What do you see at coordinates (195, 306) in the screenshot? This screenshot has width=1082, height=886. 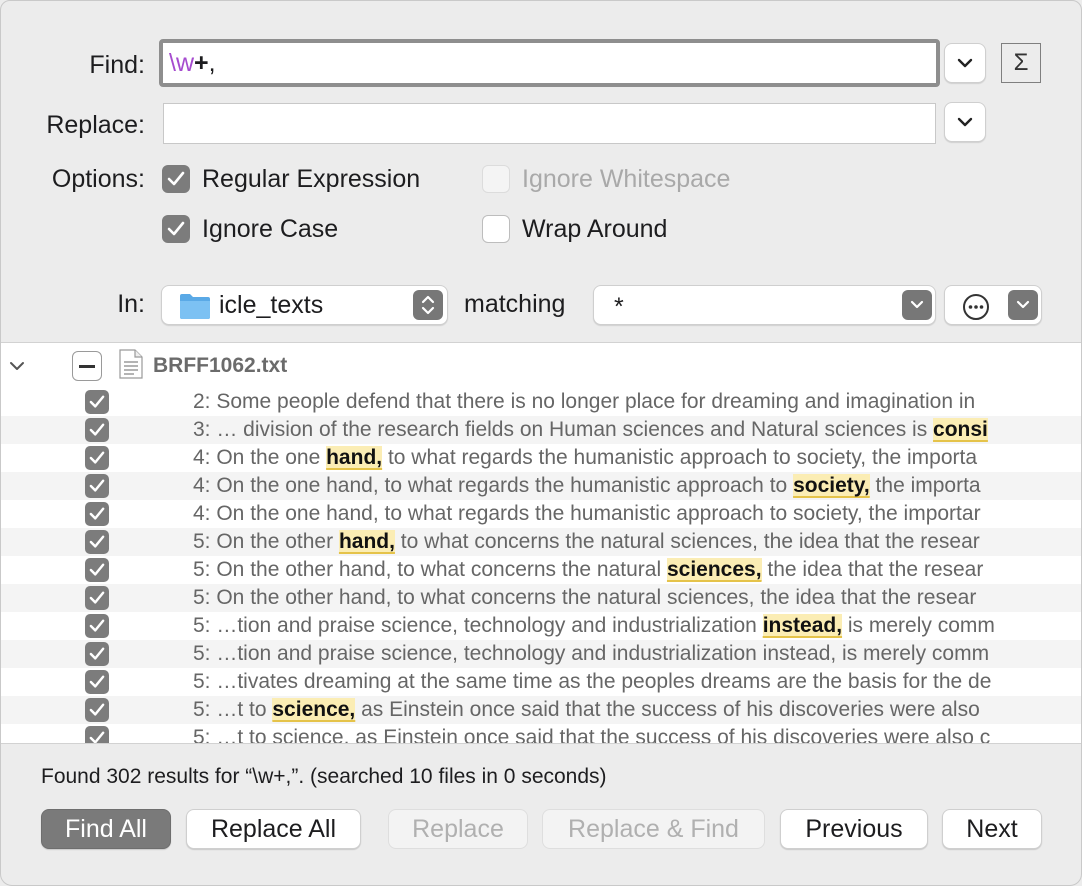 I see `folder-icon` at bounding box center [195, 306].